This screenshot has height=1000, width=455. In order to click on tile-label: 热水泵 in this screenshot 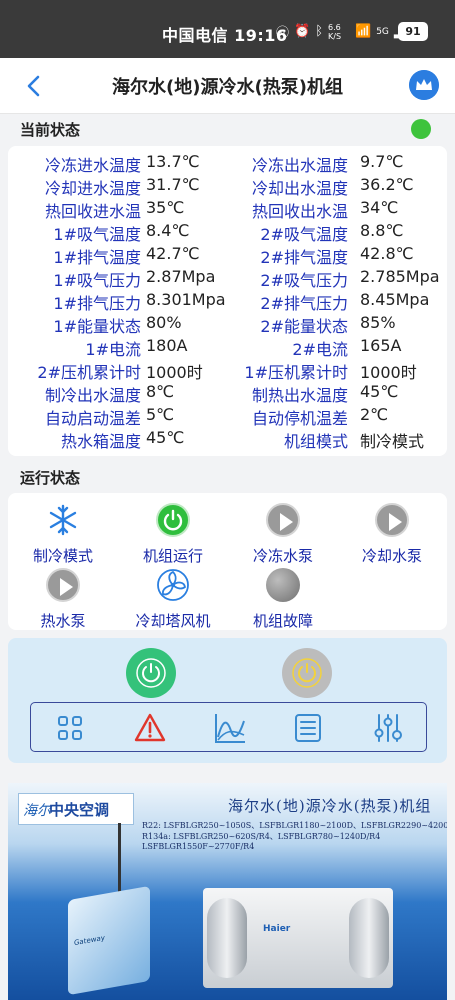, I will do `click(63, 621)`.